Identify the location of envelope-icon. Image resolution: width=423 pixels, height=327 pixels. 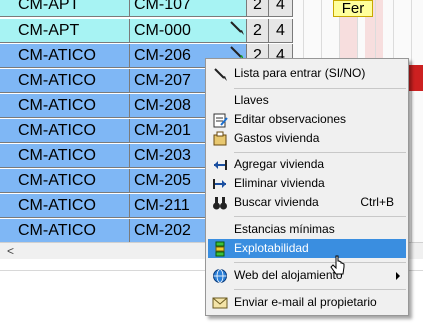
(220, 303).